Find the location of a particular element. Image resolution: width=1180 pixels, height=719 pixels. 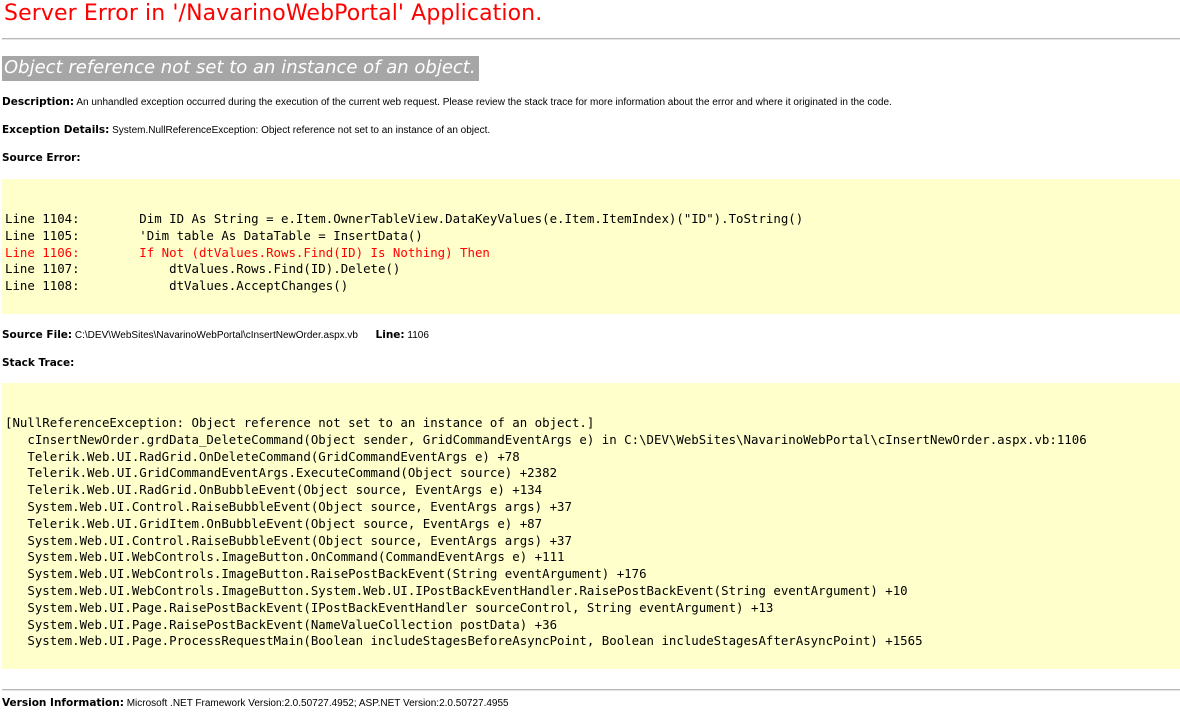

line-label: Line: is located at coordinates (390, 335).